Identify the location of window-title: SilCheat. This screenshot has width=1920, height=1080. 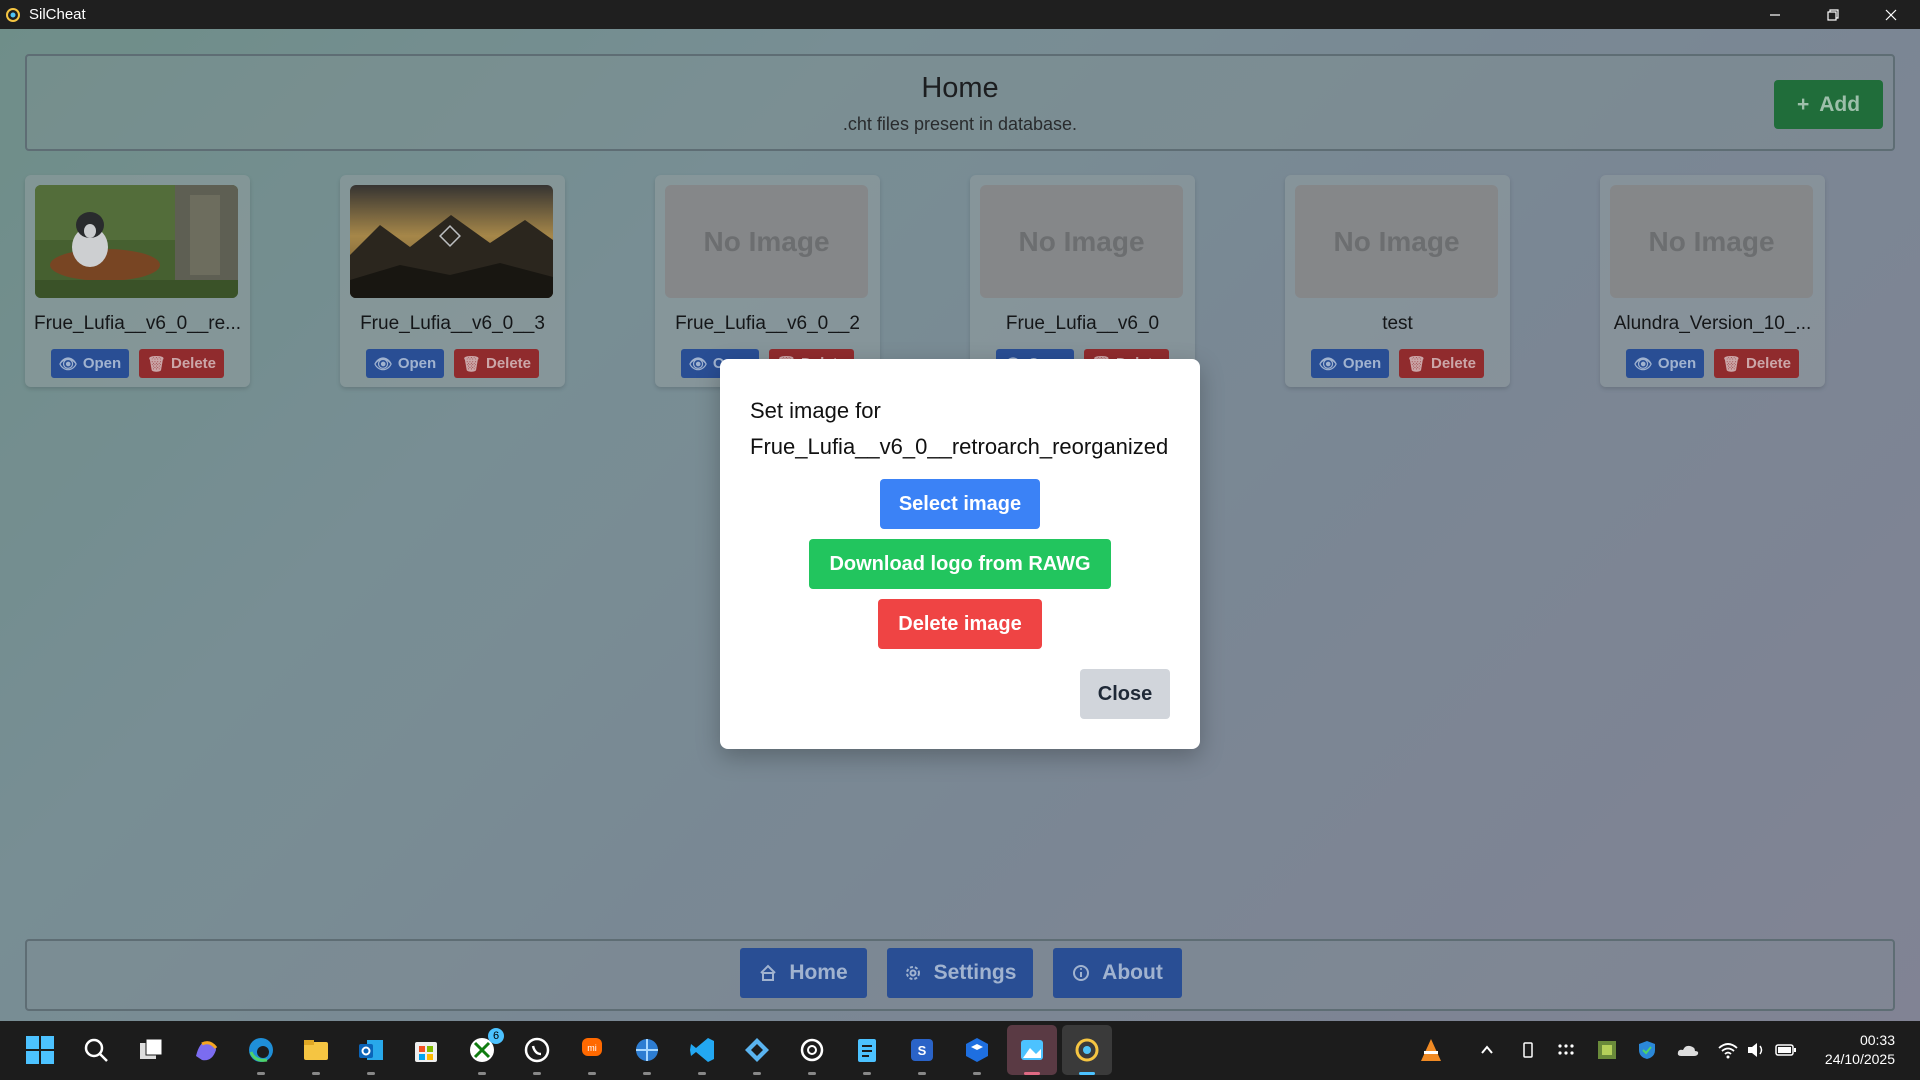
(57, 14).